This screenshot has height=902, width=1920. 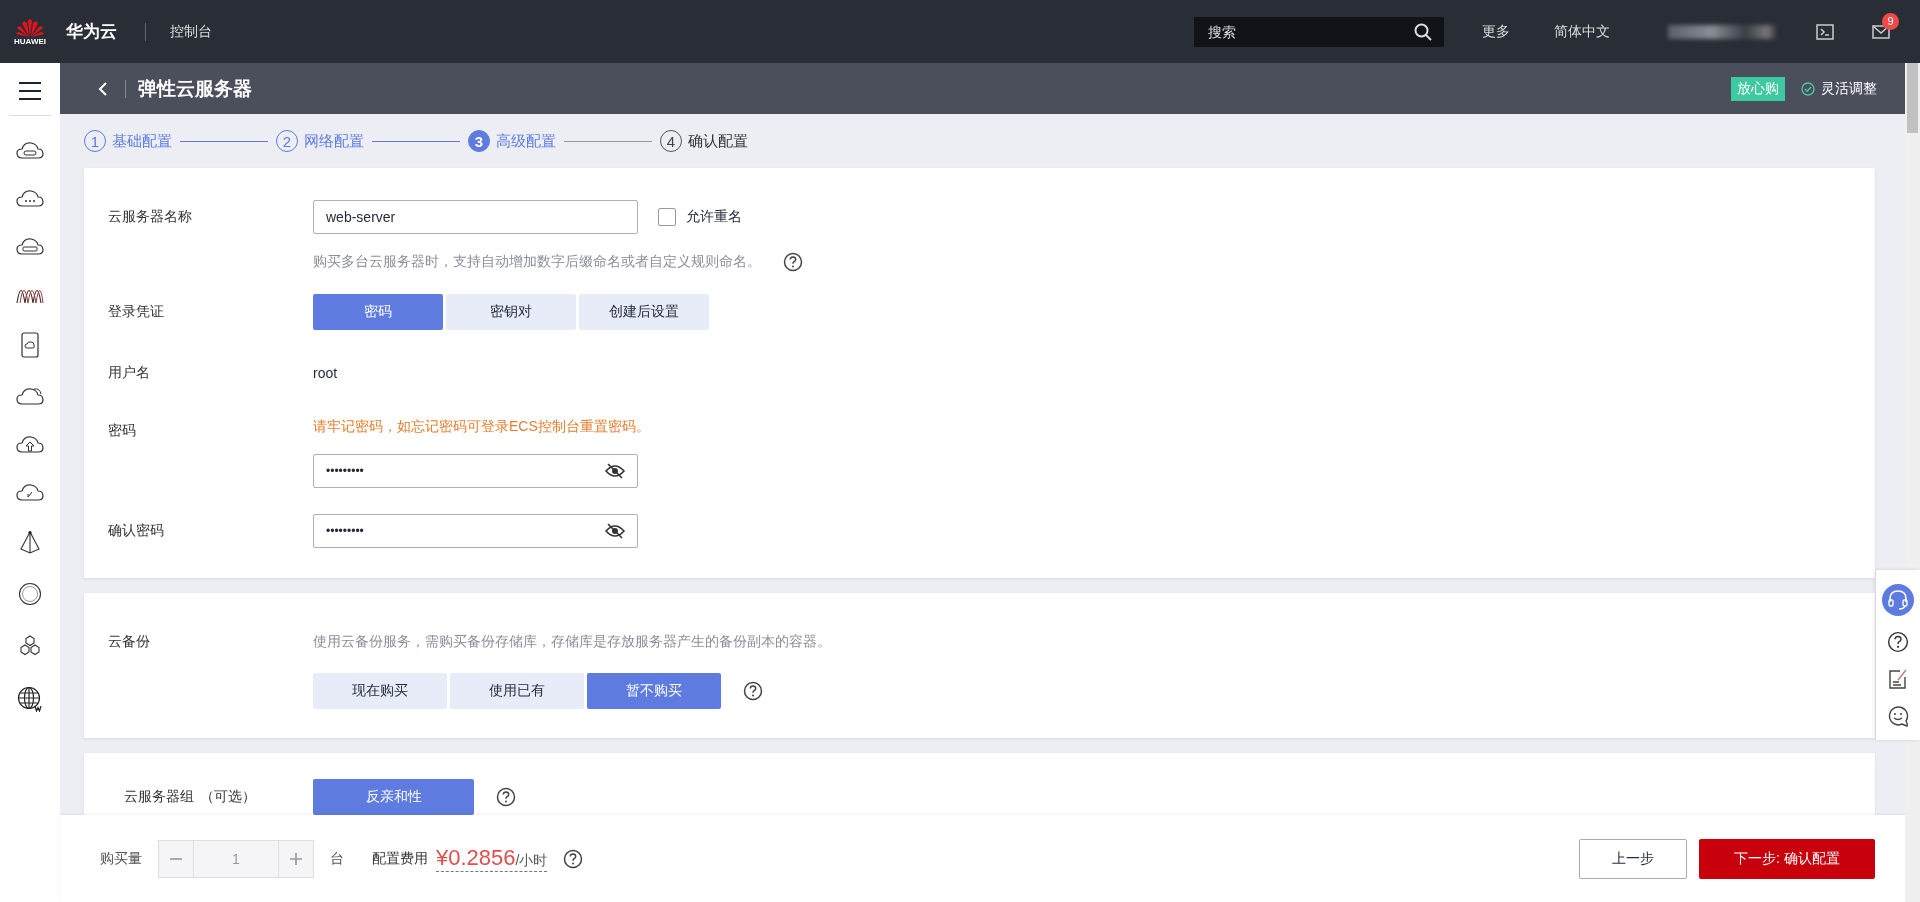 I want to click on menu-icon, so click(x=30, y=91).